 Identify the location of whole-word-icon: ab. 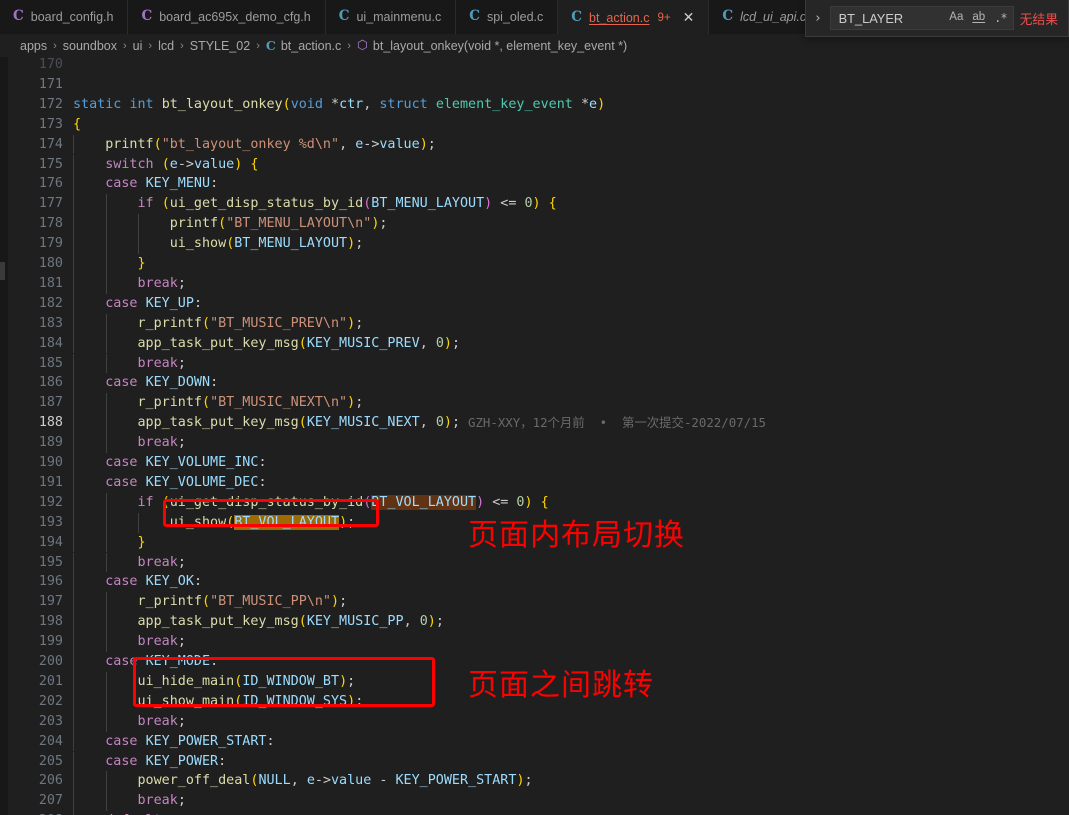
(978, 18).